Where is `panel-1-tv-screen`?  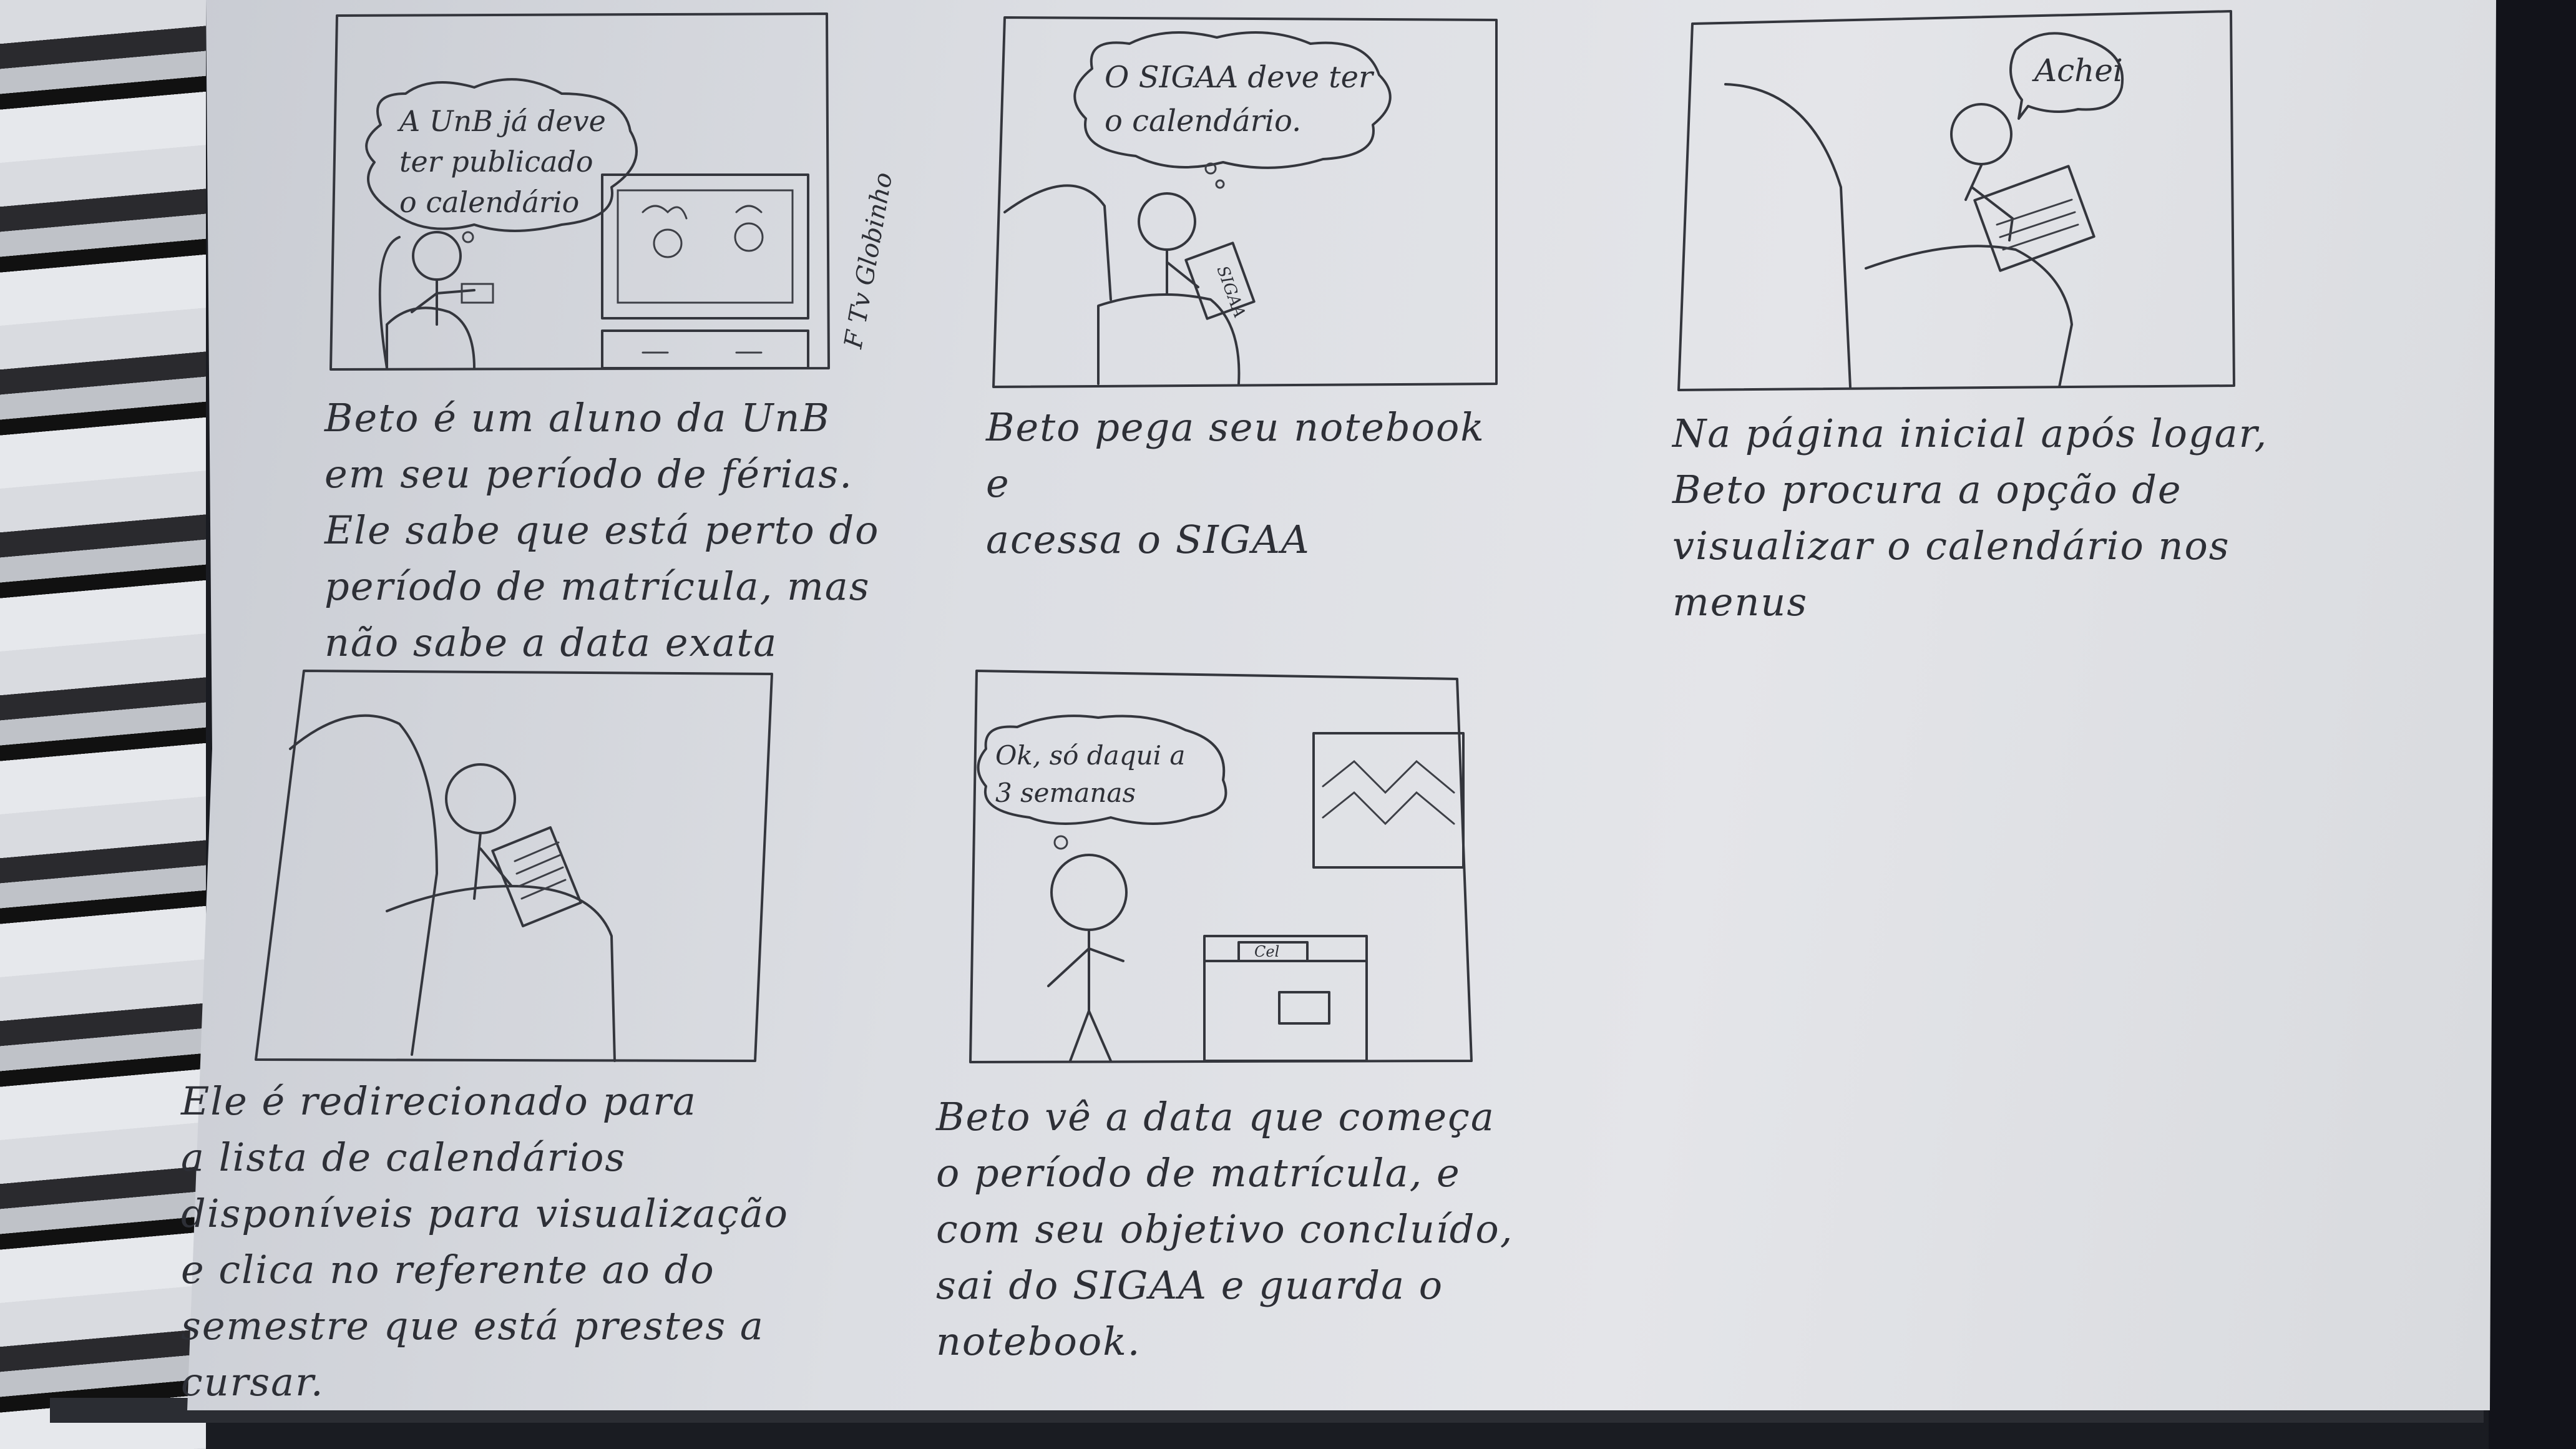
panel-1-tv-screen is located at coordinates (705, 246).